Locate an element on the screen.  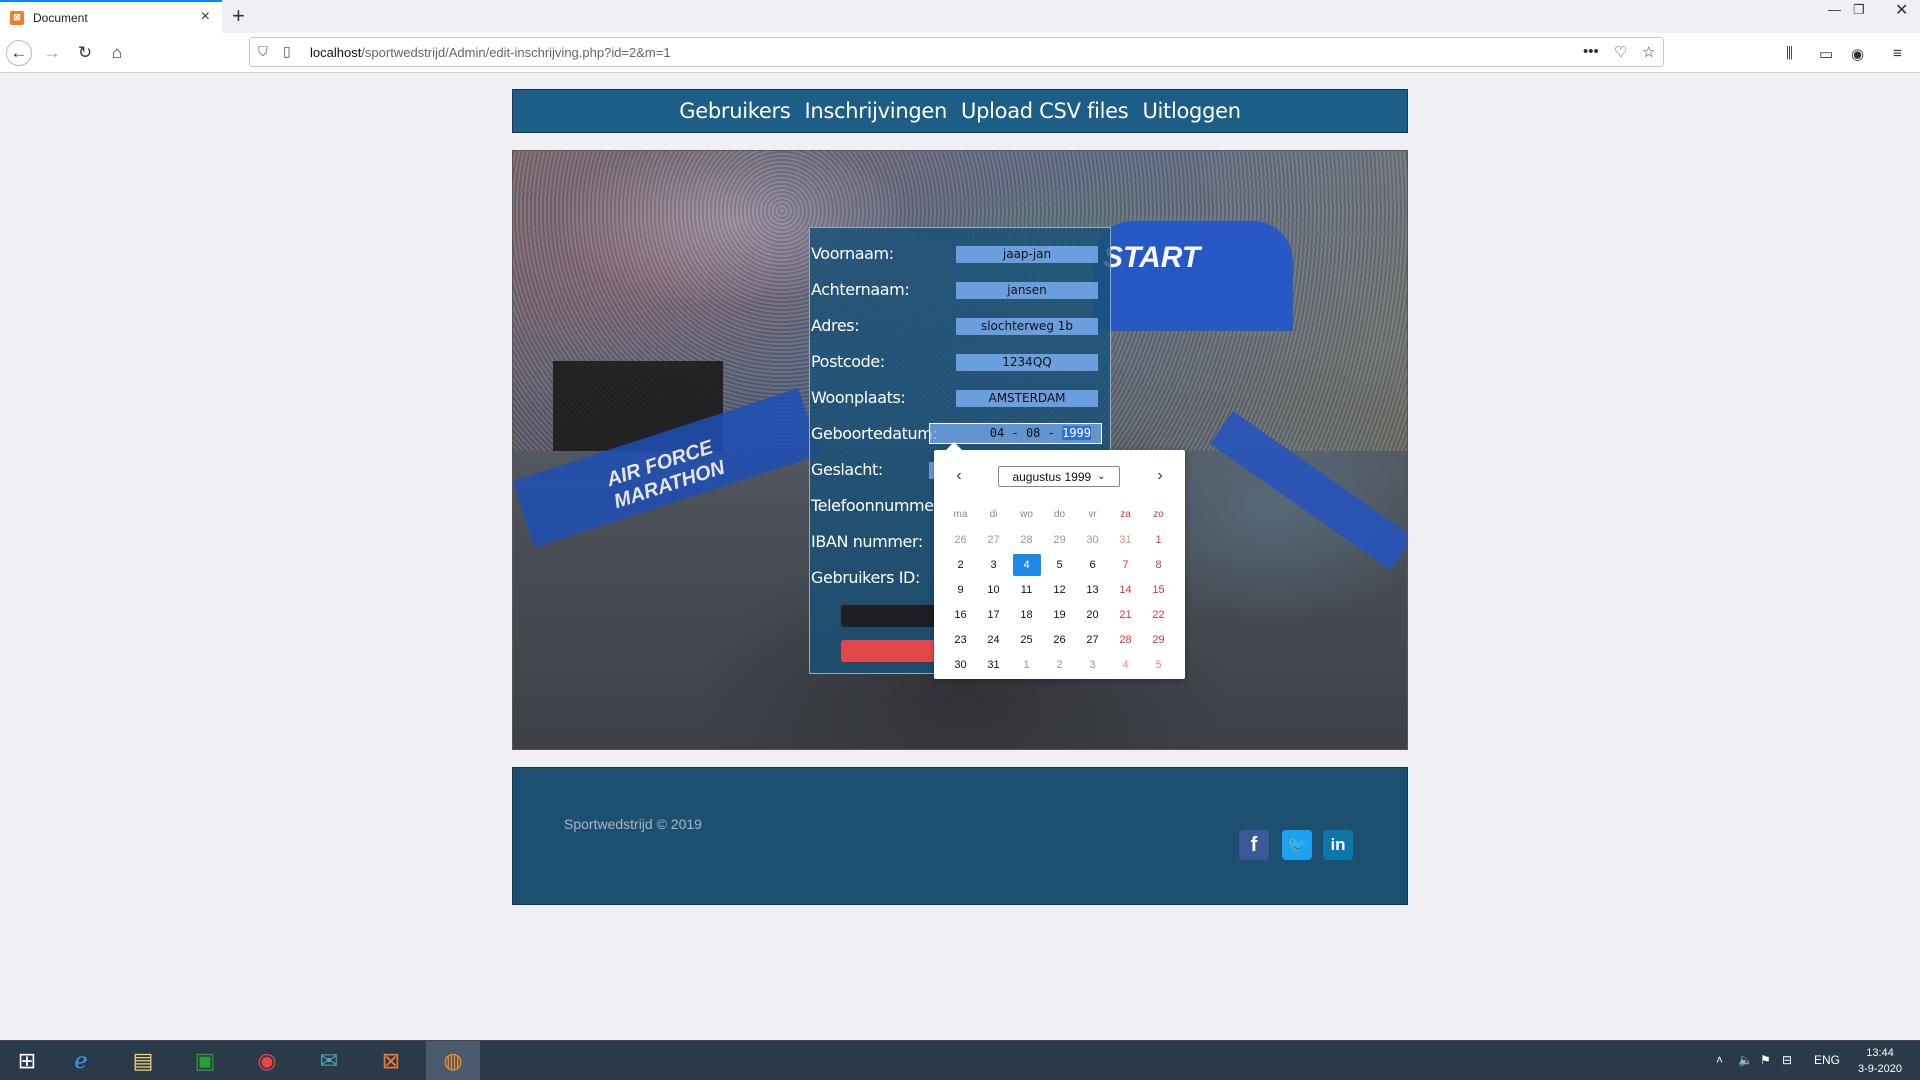
calendar-day: 23 is located at coordinates (960, 639).